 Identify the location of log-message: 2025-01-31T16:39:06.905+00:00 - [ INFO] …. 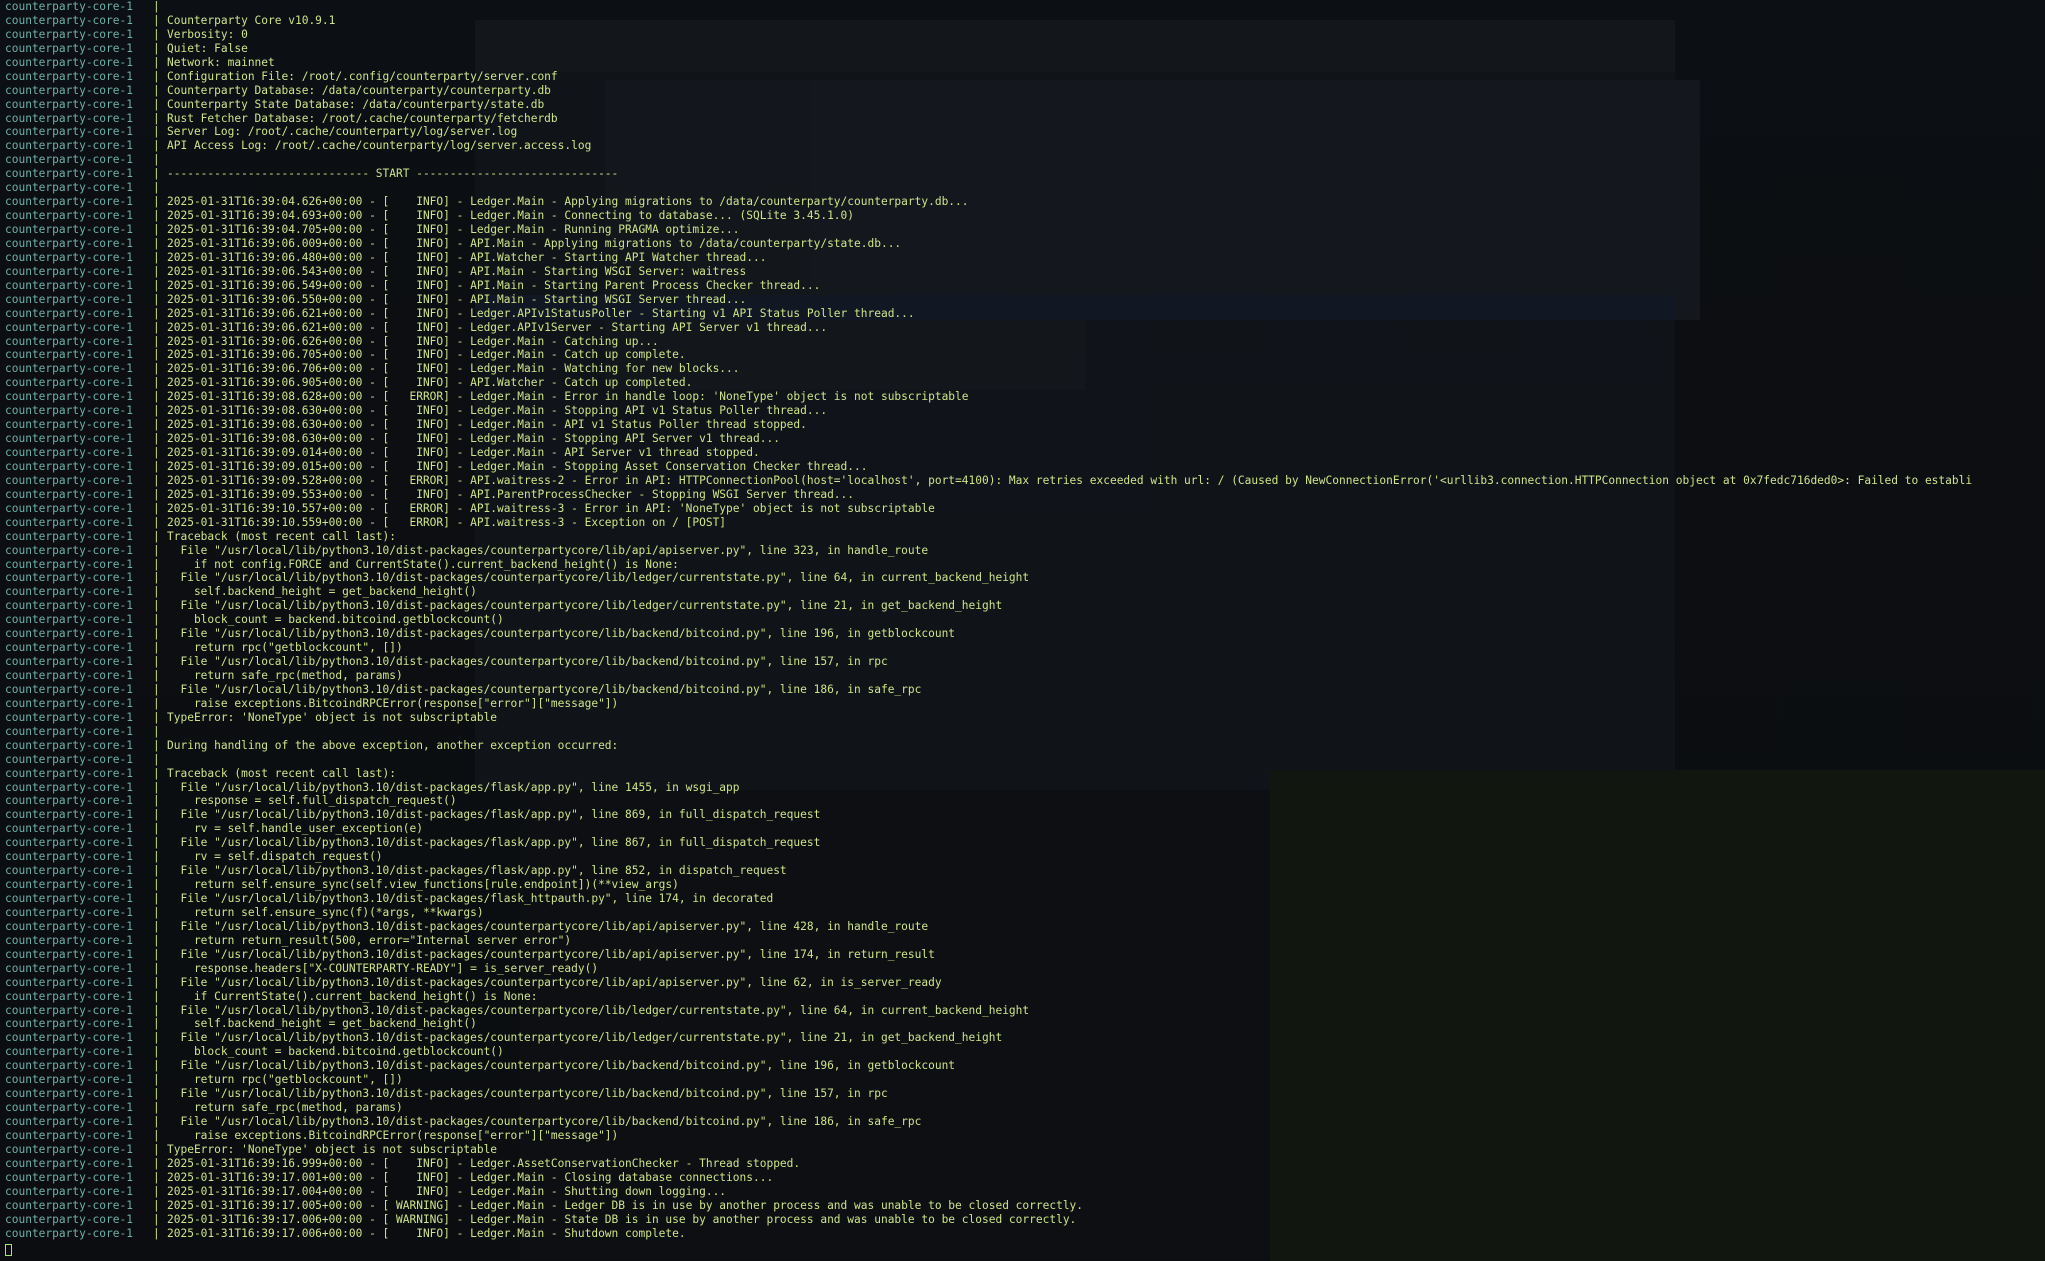
(430, 383).